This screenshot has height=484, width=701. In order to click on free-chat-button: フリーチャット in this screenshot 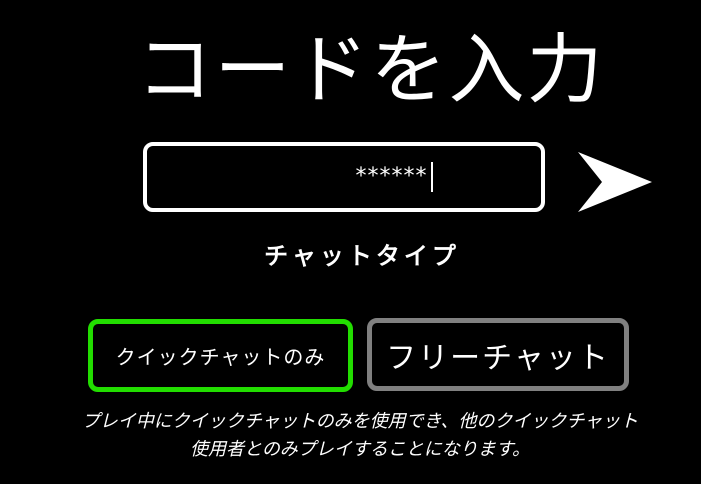, I will do `click(498, 354)`.